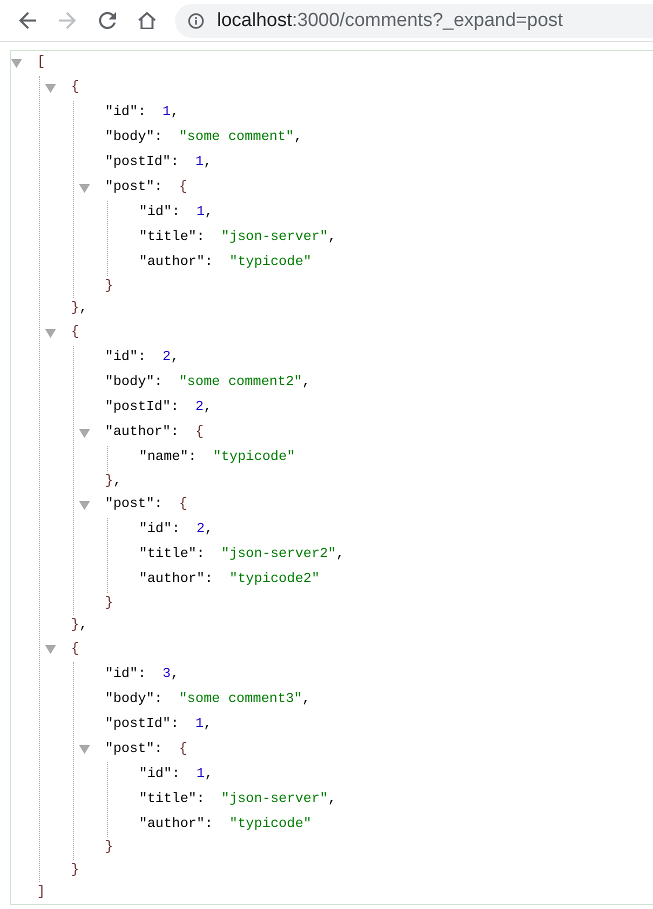 The image size is (653, 909). What do you see at coordinates (196, 20) in the screenshot?
I see `info-icon` at bounding box center [196, 20].